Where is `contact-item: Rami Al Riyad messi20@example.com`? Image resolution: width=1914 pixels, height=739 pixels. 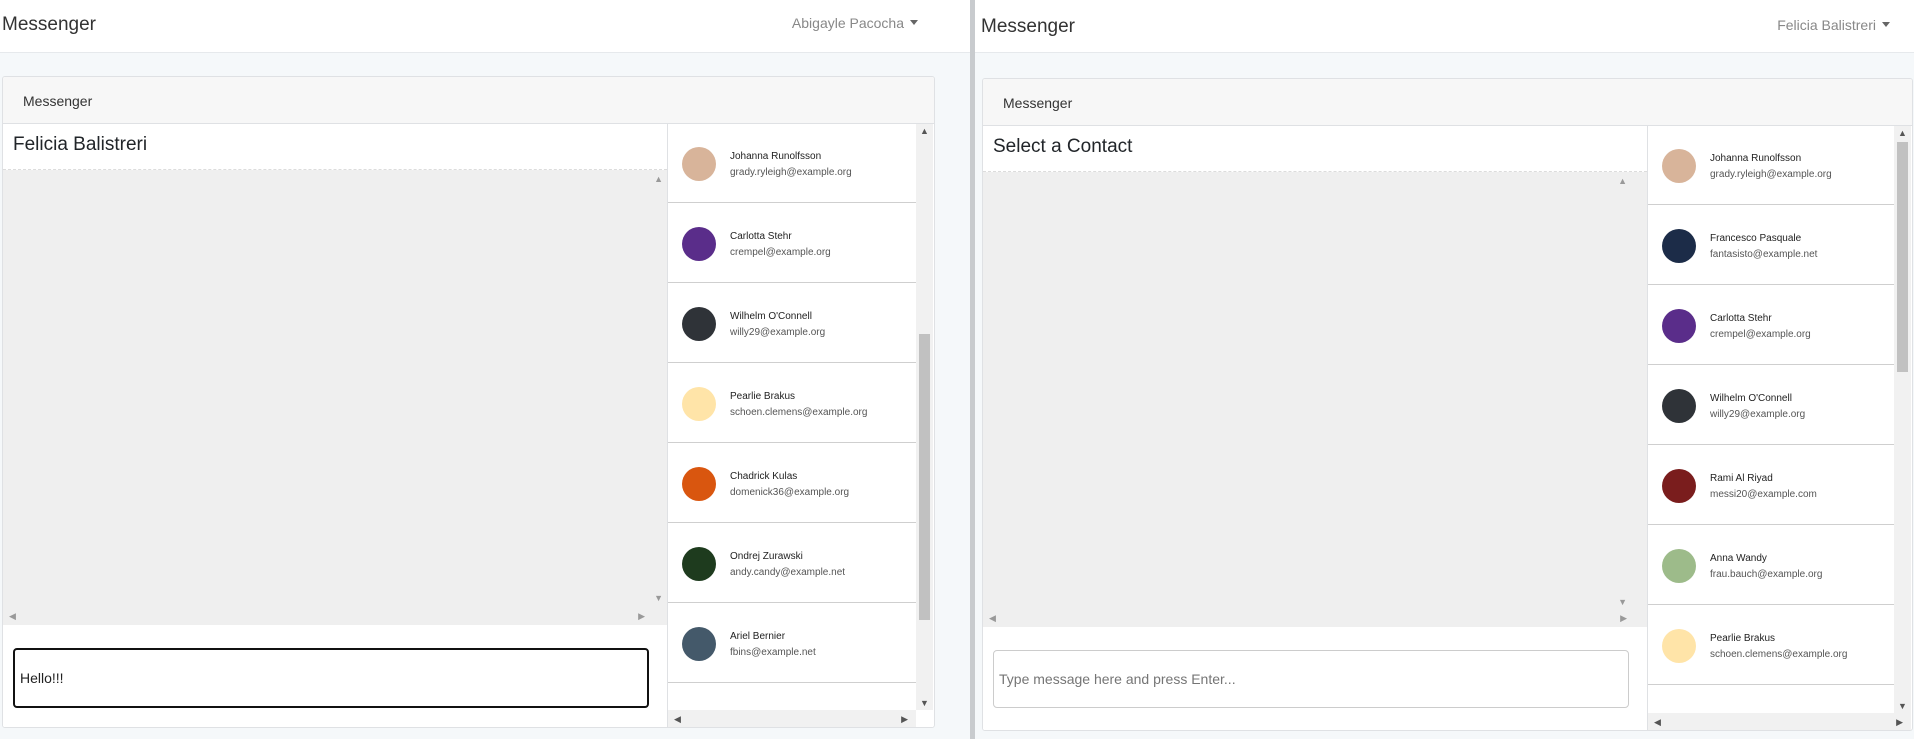 contact-item: Rami Al Riyad messi20@example.com is located at coordinates (1771, 485).